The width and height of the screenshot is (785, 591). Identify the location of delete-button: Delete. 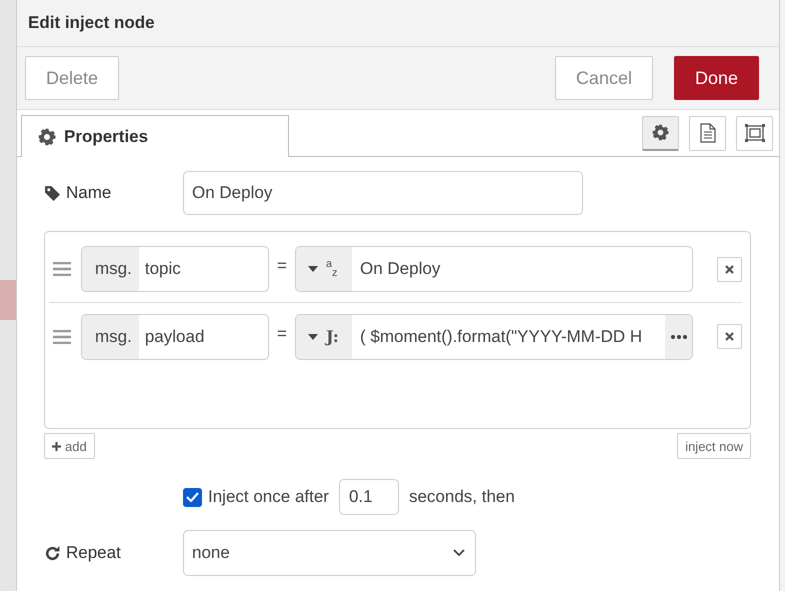
(72, 78).